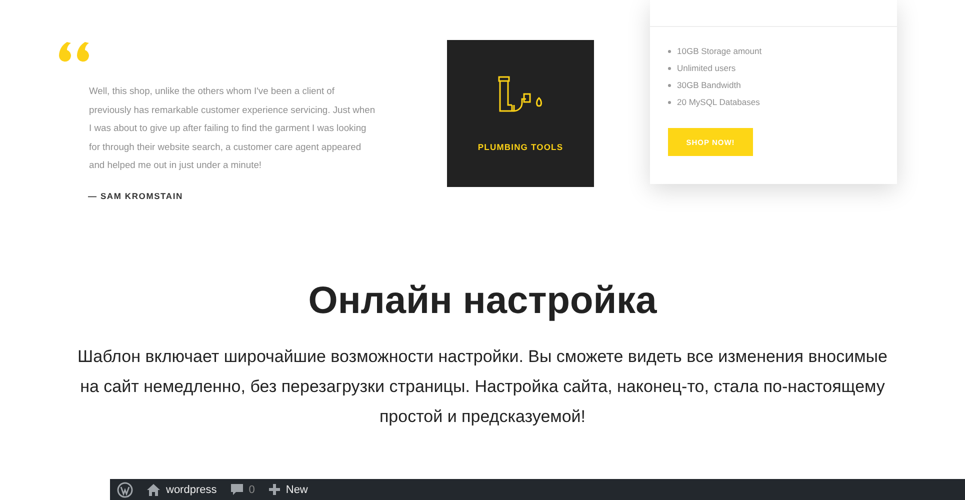  What do you see at coordinates (706, 68) in the screenshot?
I see `feature-item: Unlimited users` at bounding box center [706, 68].